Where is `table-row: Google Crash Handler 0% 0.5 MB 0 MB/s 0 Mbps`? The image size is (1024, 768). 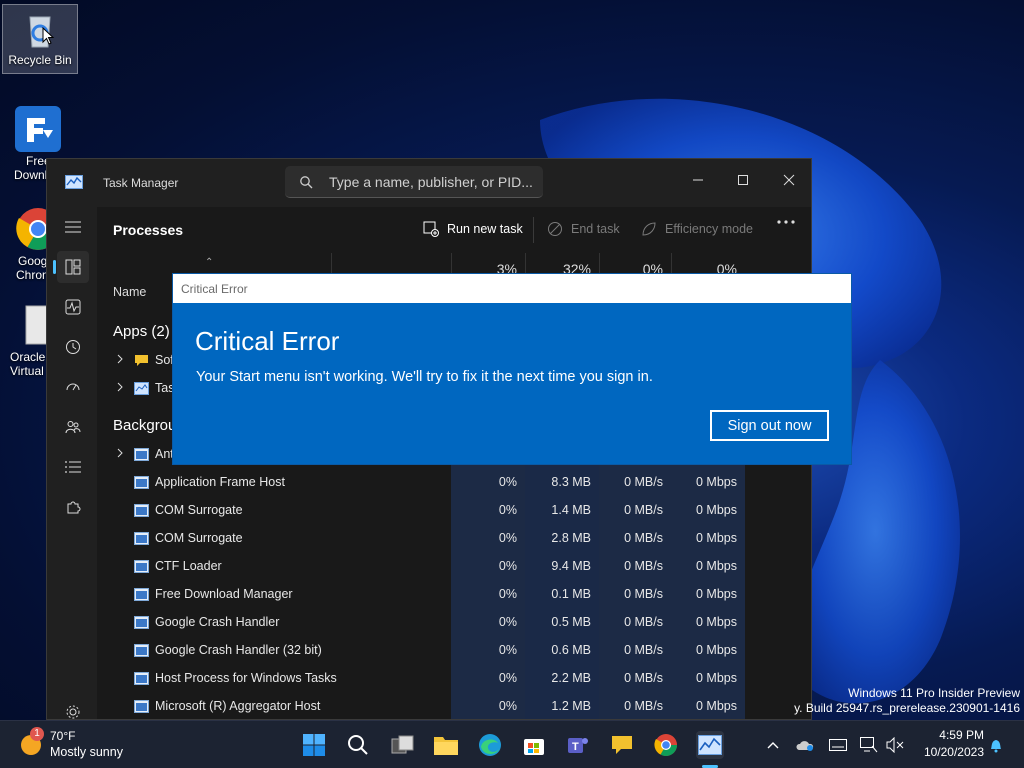 table-row: Google Crash Handler 0% 0.5 MB 0 MB/s 0 Mbps is located at coordinates (454, 623).